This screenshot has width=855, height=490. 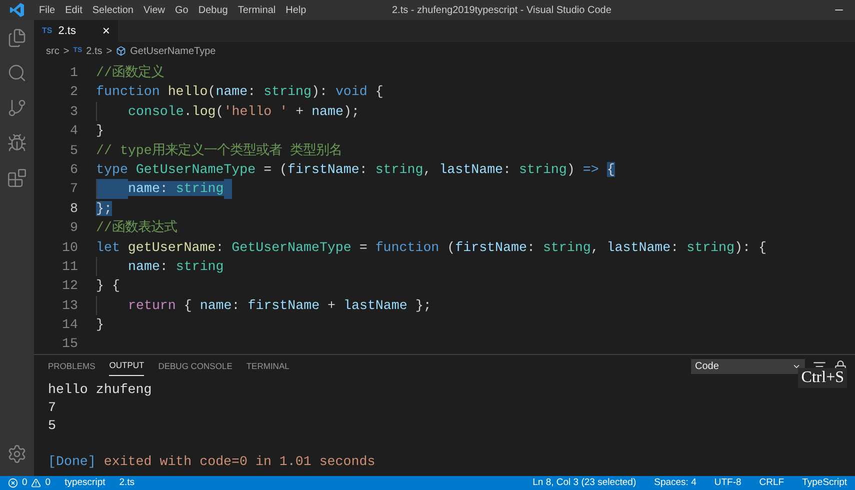 What do you see at coordinates (136, 228) in the screenshot?
I see `code-line: //函数表达式` at bounding box center [136, 228].